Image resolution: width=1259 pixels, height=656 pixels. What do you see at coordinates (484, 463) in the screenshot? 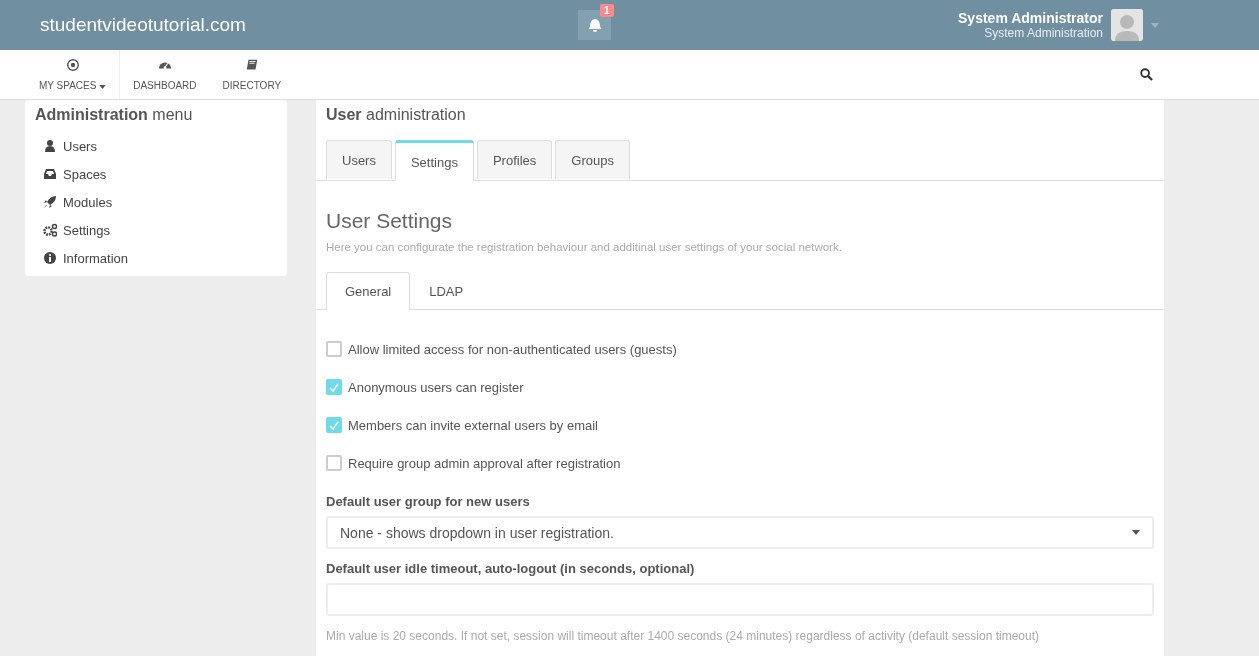
I see `checkbox-label: Require group admin approval after registration` at bounding box center [484, 463].